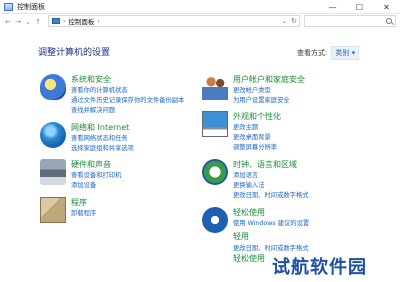 Image resolution: width=400 pixels, height=282 pixels. Describe the element at coordinates (332, 7) in the screenshot. I see `minimize-button: —` at that location.